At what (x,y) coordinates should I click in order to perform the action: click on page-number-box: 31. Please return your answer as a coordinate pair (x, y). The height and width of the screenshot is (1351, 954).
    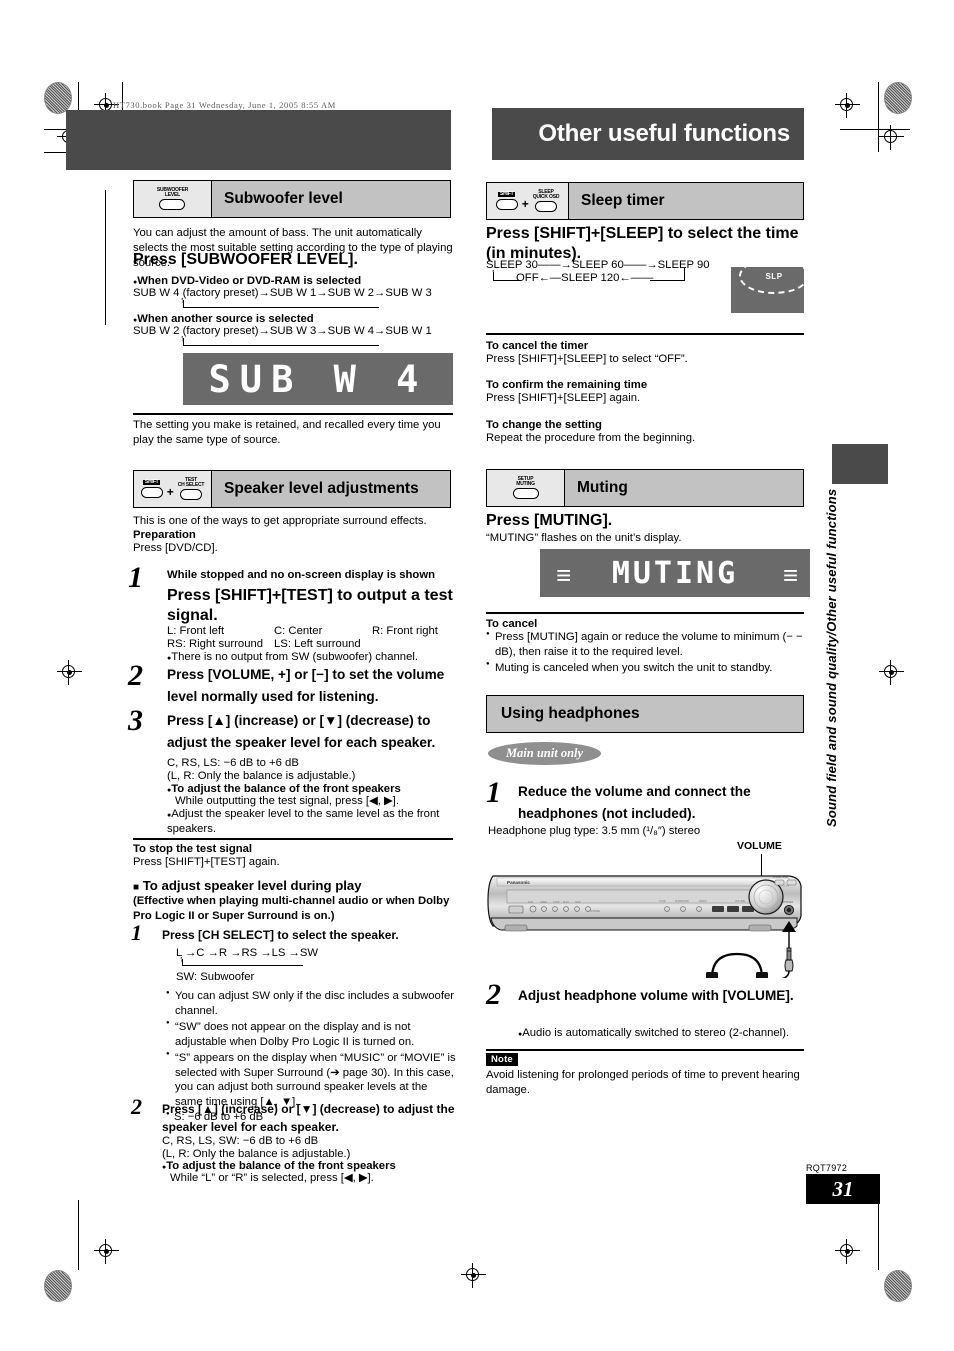
    Looking at the image, I should click on (843, 1189).